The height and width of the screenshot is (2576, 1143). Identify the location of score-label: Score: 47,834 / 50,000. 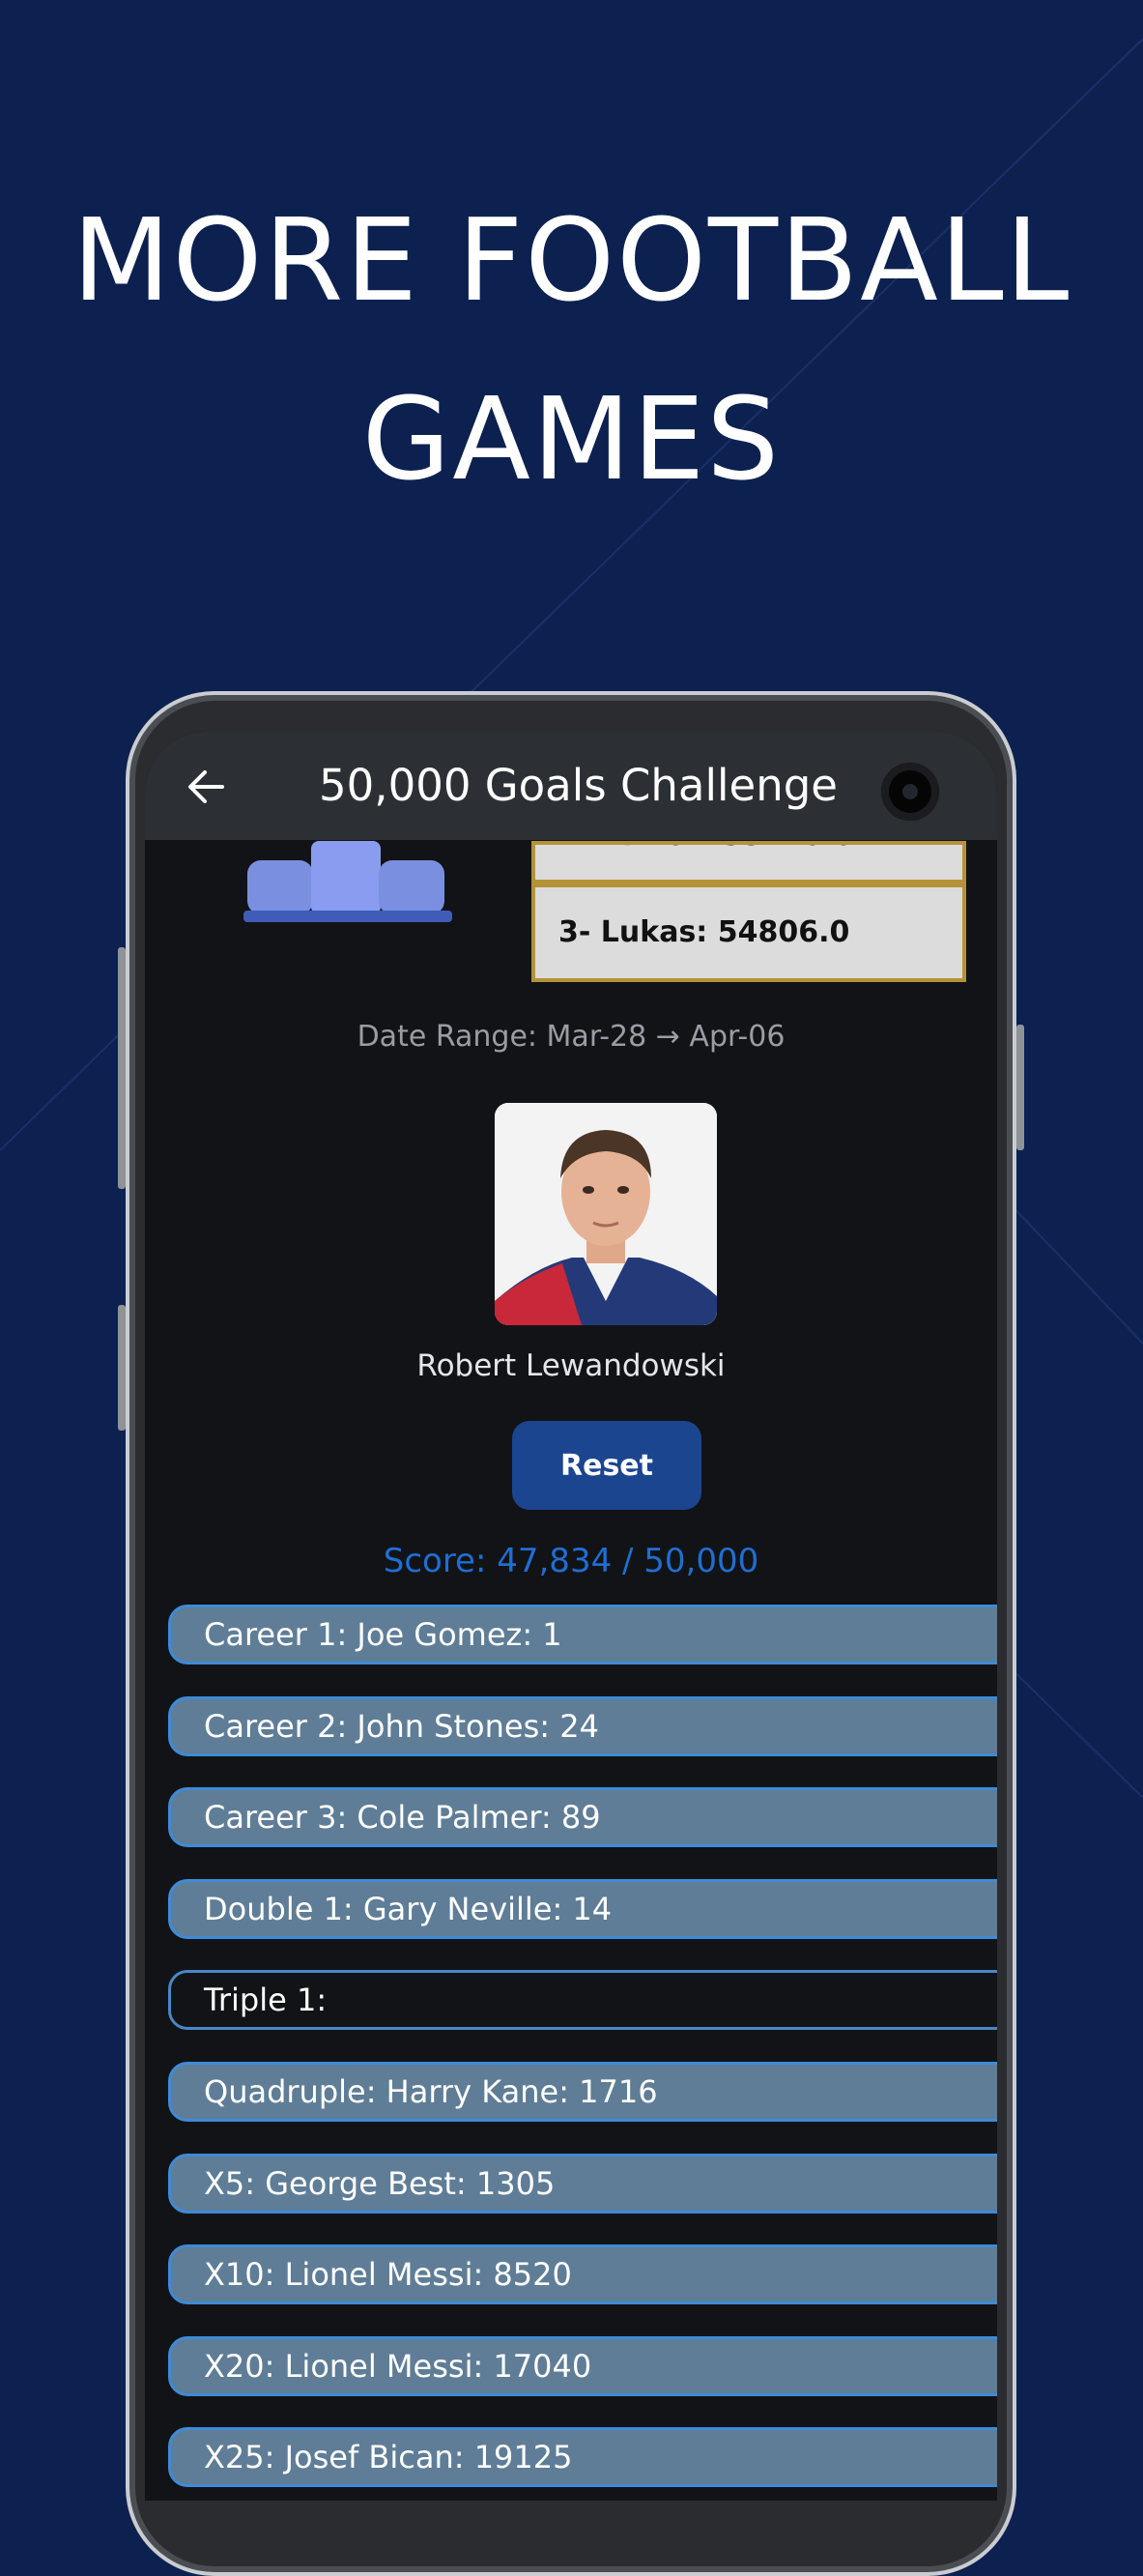
(571, 1561).